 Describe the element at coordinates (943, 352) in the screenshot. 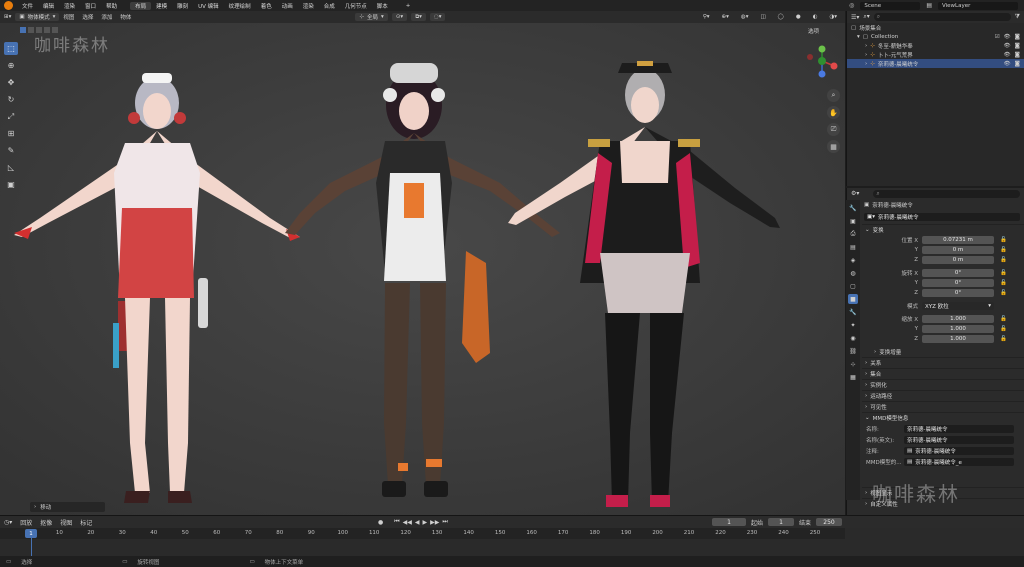

I see `delta-transform-header: › 变换增量` at that location.